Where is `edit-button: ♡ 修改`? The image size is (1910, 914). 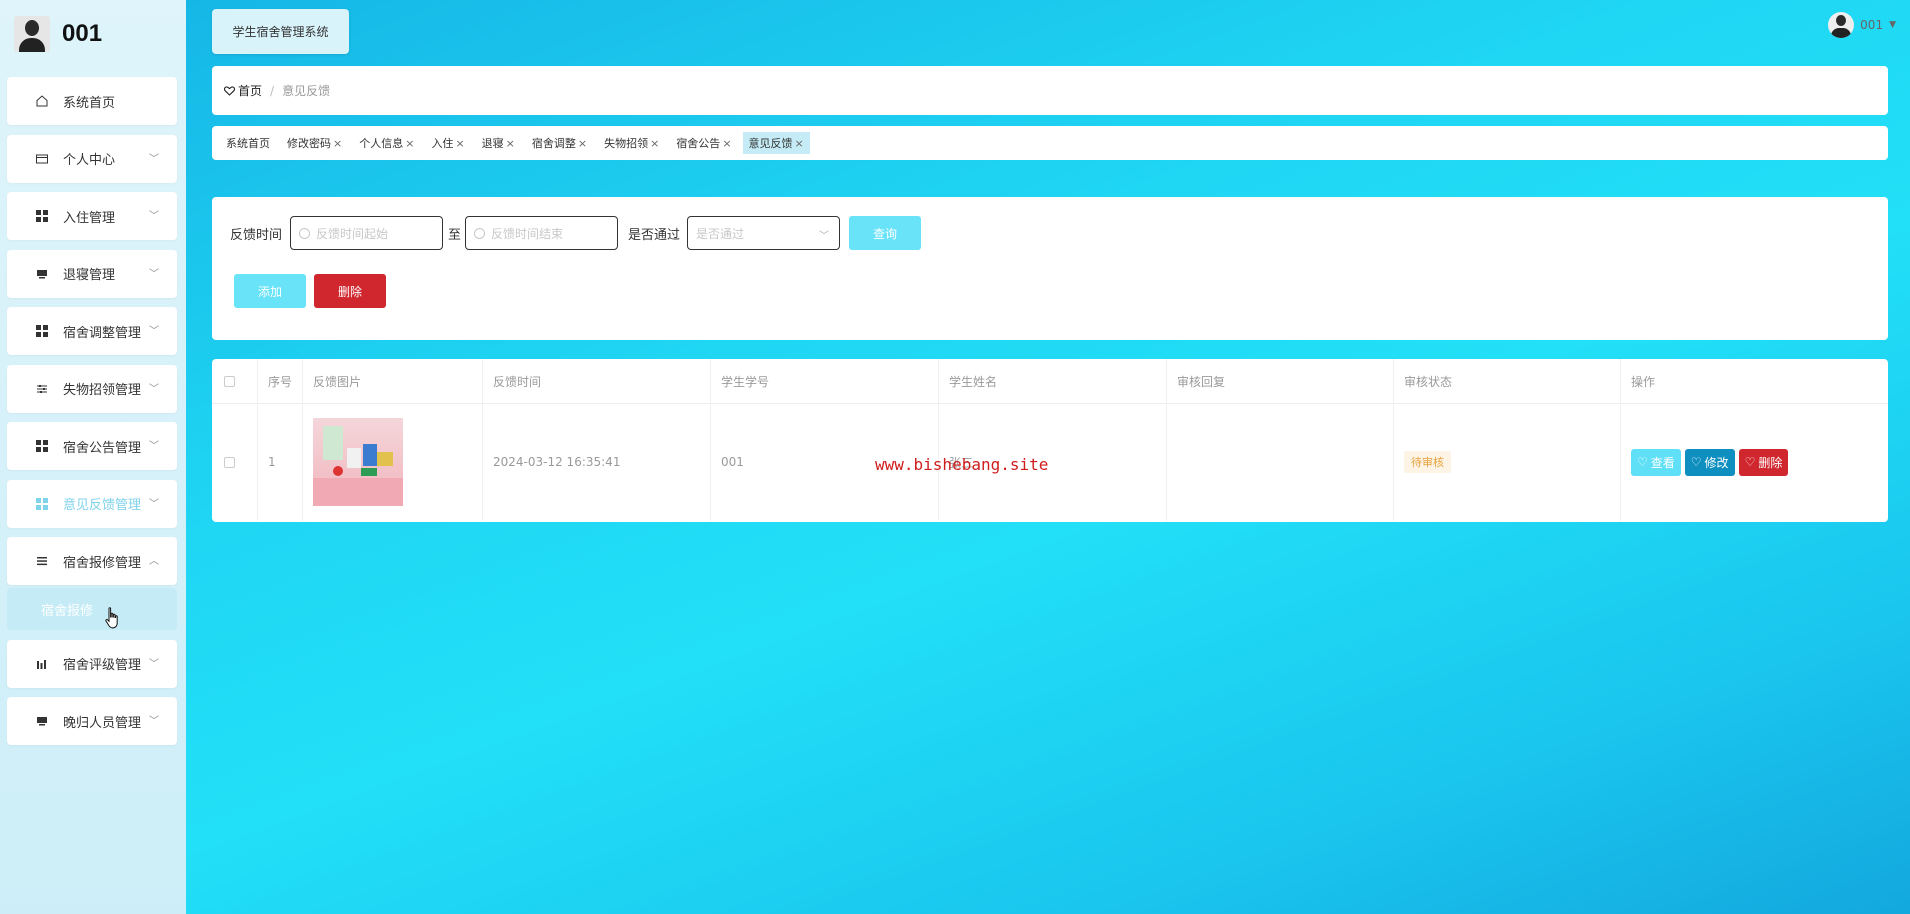
edit-button: ♡ 修改 is located at coordinates (1709, 462).